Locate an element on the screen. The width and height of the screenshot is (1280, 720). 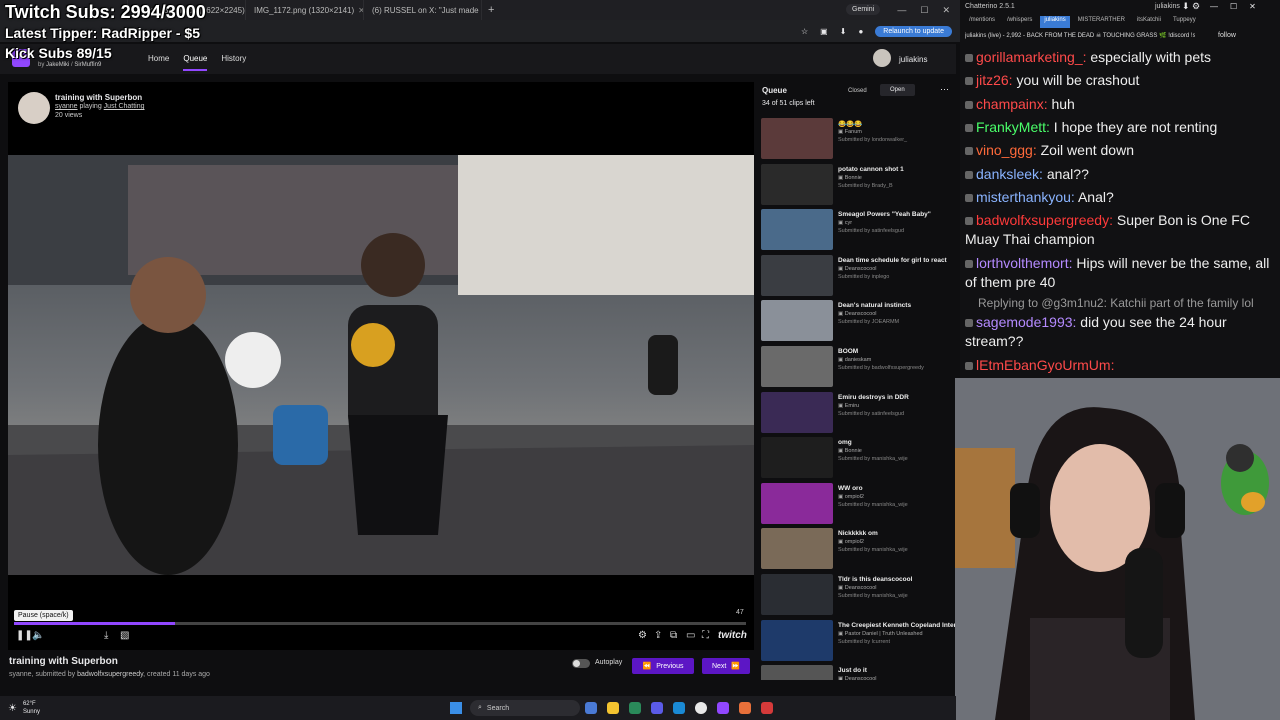
gear-icon: ⚙ is located at coordinates (1196, 6).